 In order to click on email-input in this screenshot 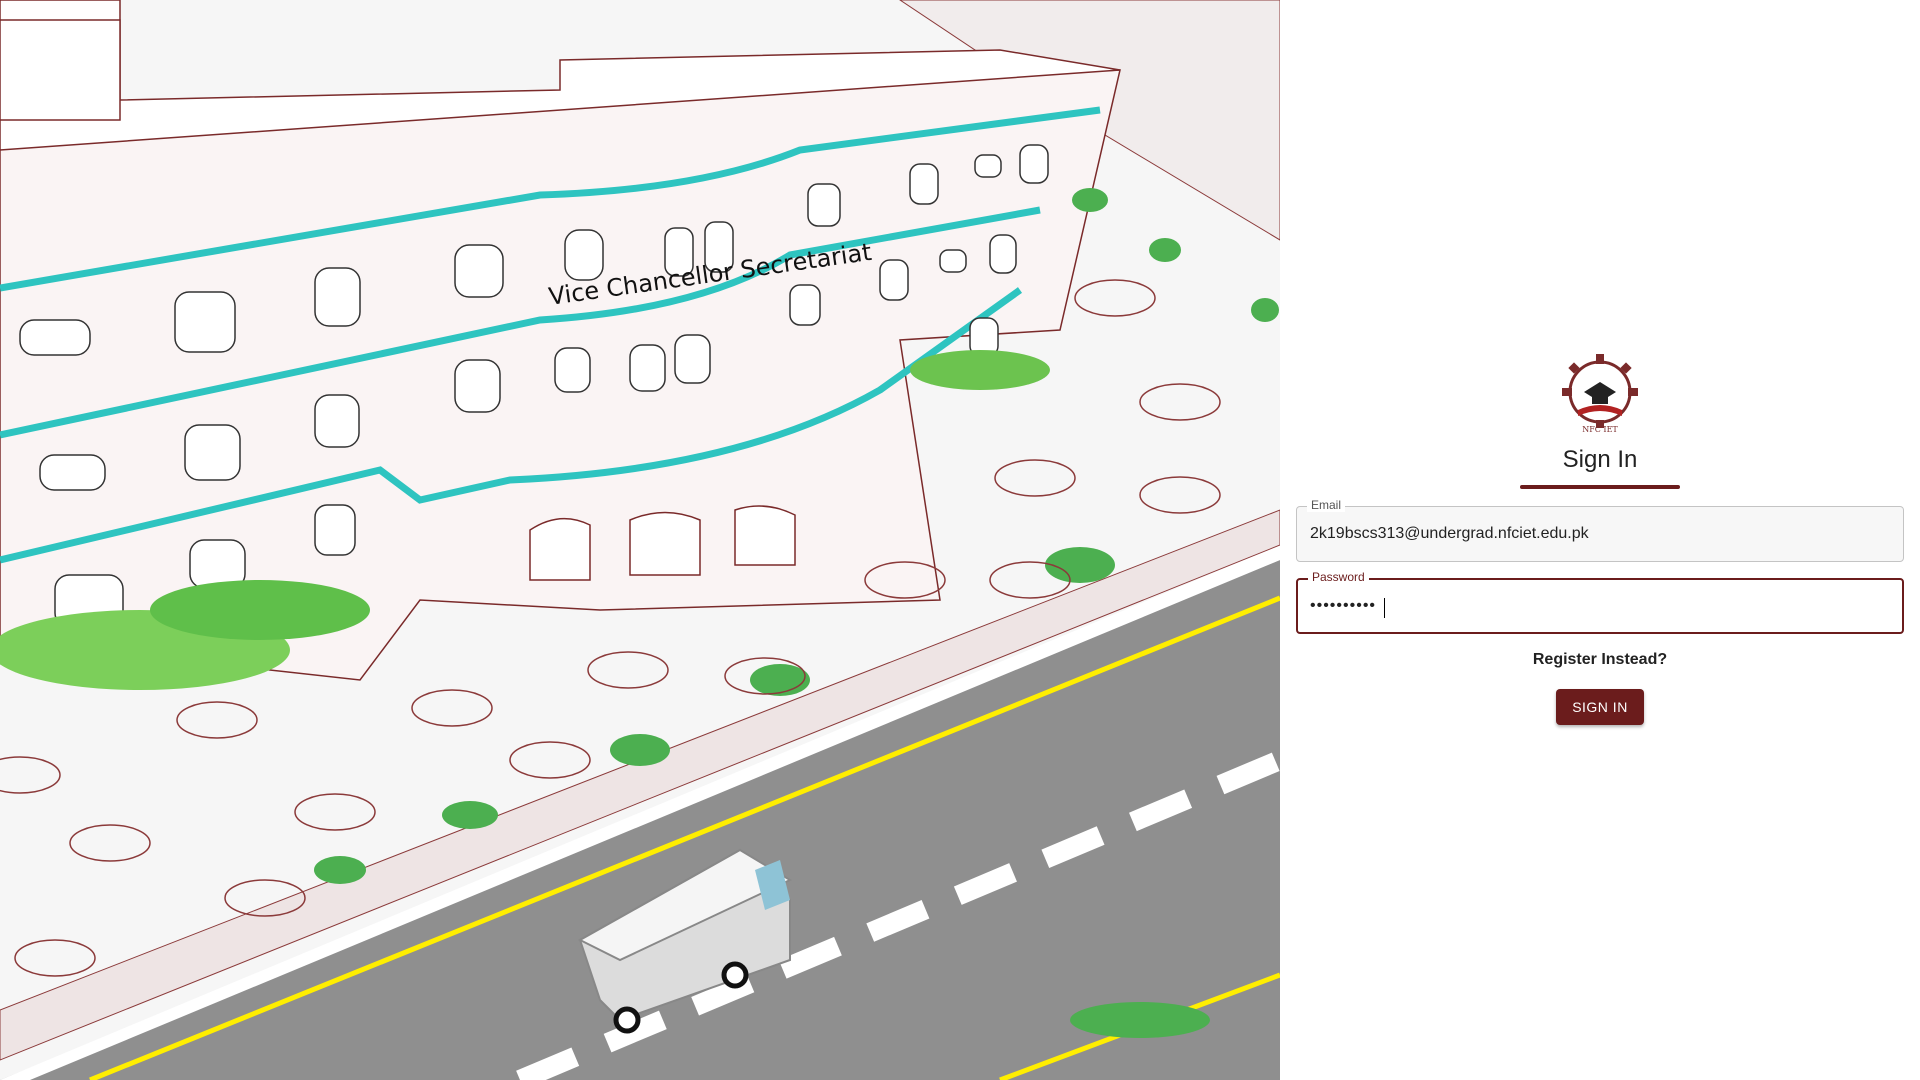, I will do `click(1600, 534)`.